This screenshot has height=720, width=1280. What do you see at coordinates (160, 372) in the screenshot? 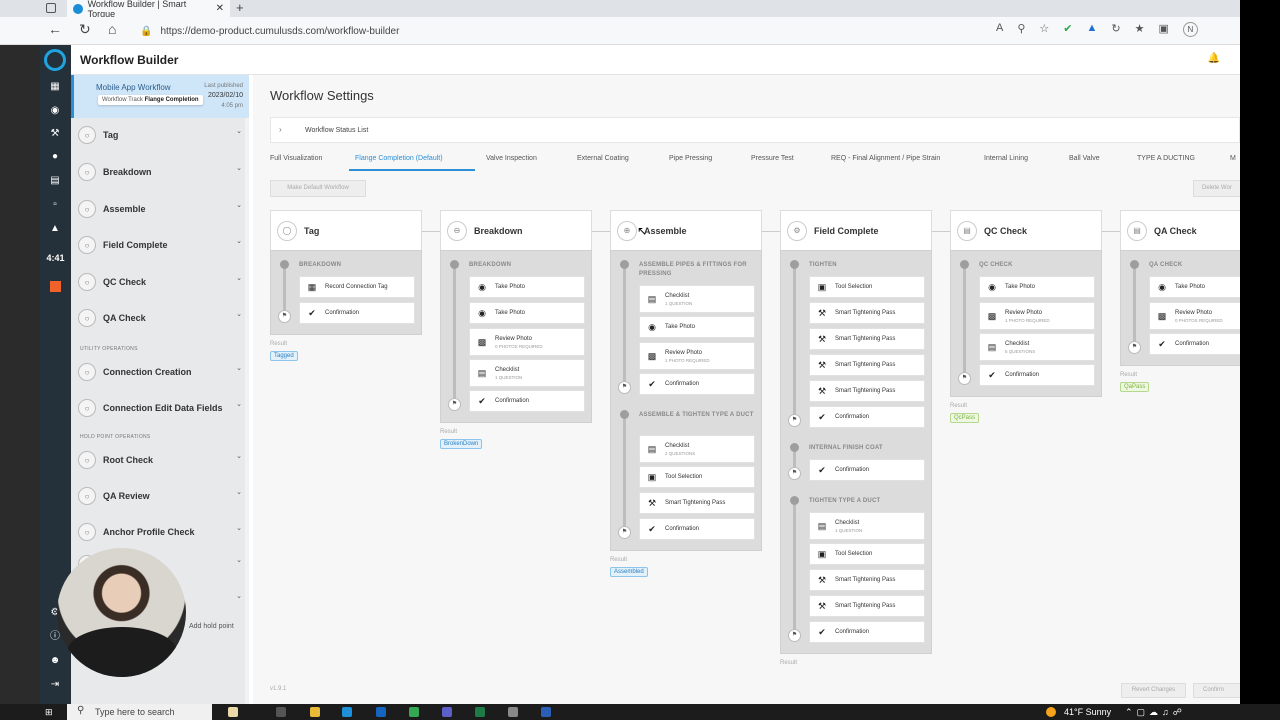
I see `sidebar-item: ○ Connection Creation ⌄` at bounding box center [160, 372].